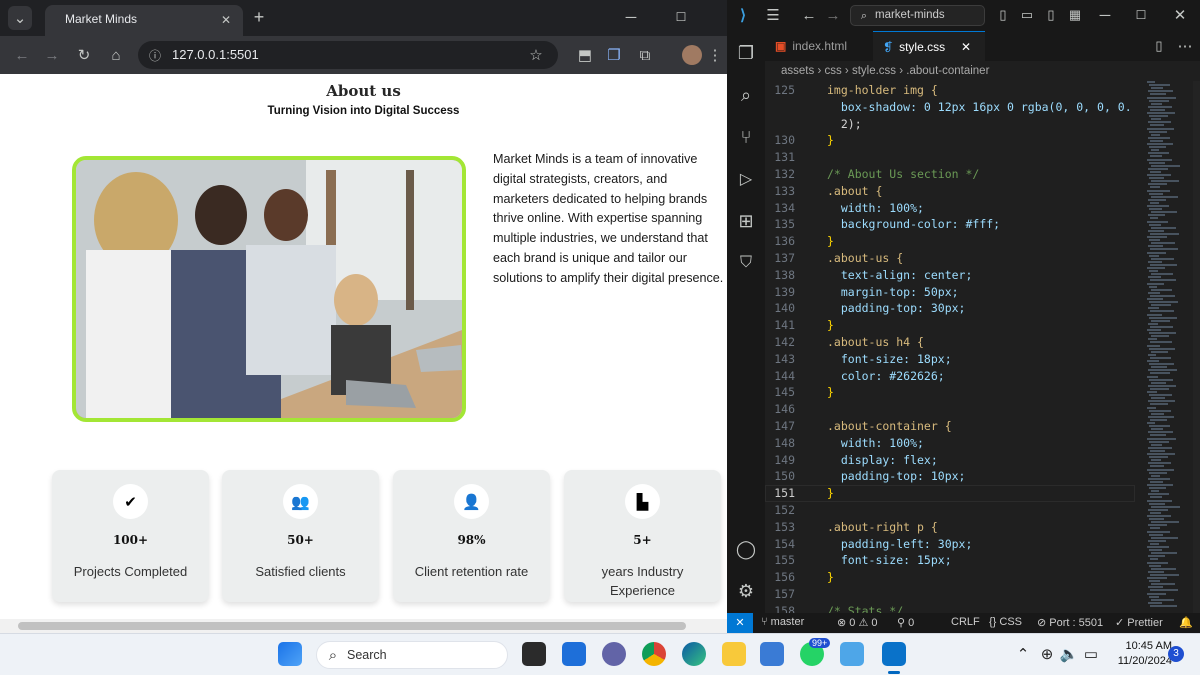 The image size is (1200, 675). Describe the element at coordinates (348, 55) in the screenshot. I see `address-bar: ⓘ 127.0.0.1:5501 ☆` at that location.